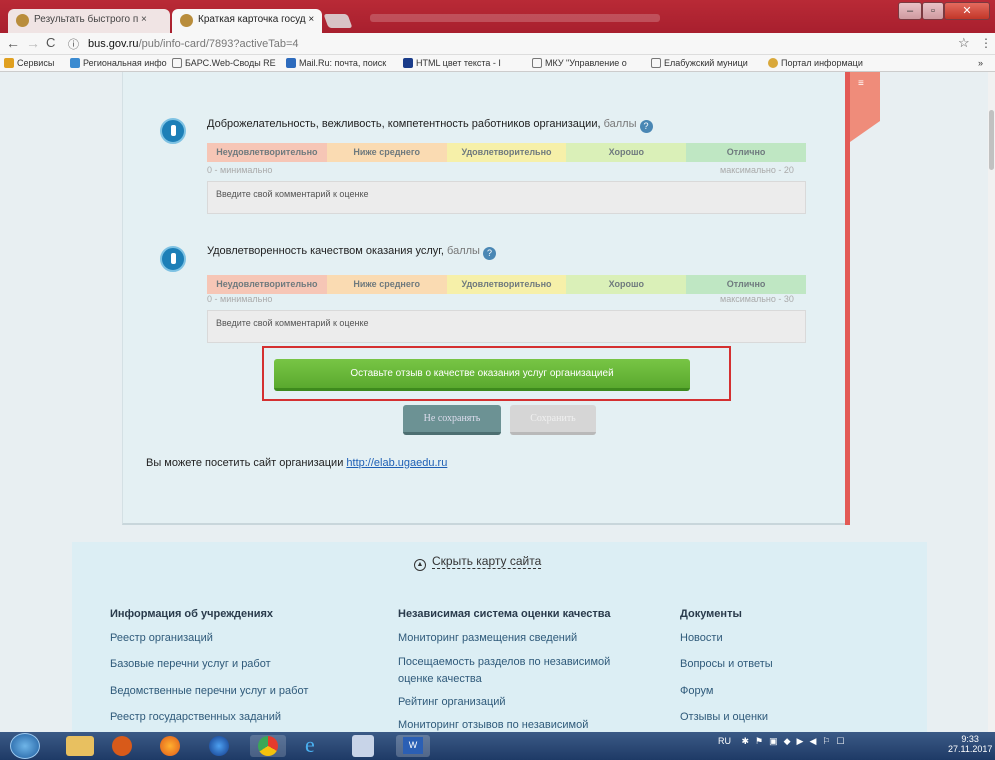 The image size is (995, 760). Describe the element at coordinates (33, 43) in the screenshot. I see `forward-icon: →` at that location.